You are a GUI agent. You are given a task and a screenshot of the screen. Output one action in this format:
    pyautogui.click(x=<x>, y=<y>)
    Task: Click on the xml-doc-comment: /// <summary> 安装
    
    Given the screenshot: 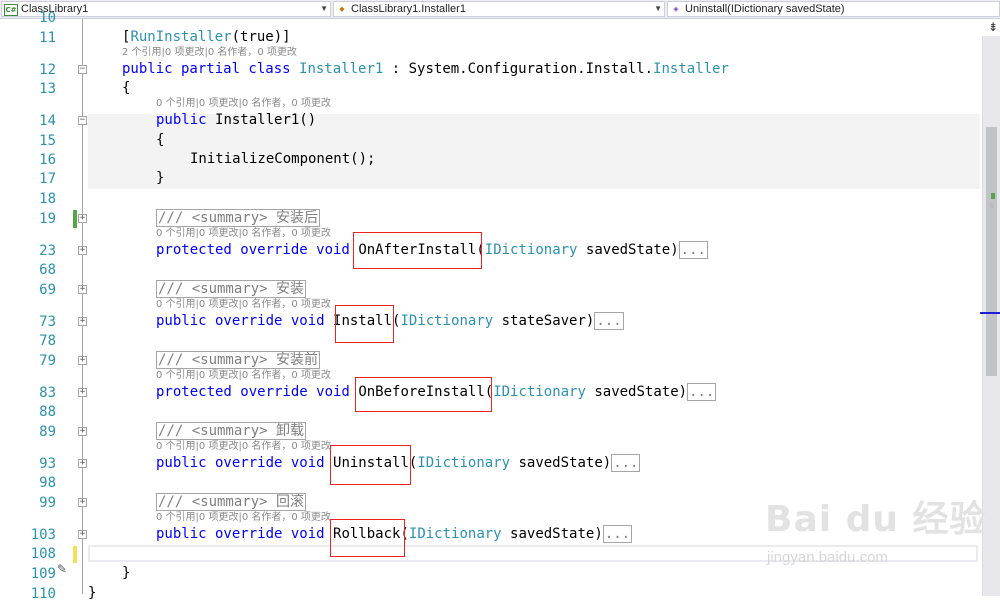 What is the action you would take?
    pyautogui.click(x=231, y=289)
    